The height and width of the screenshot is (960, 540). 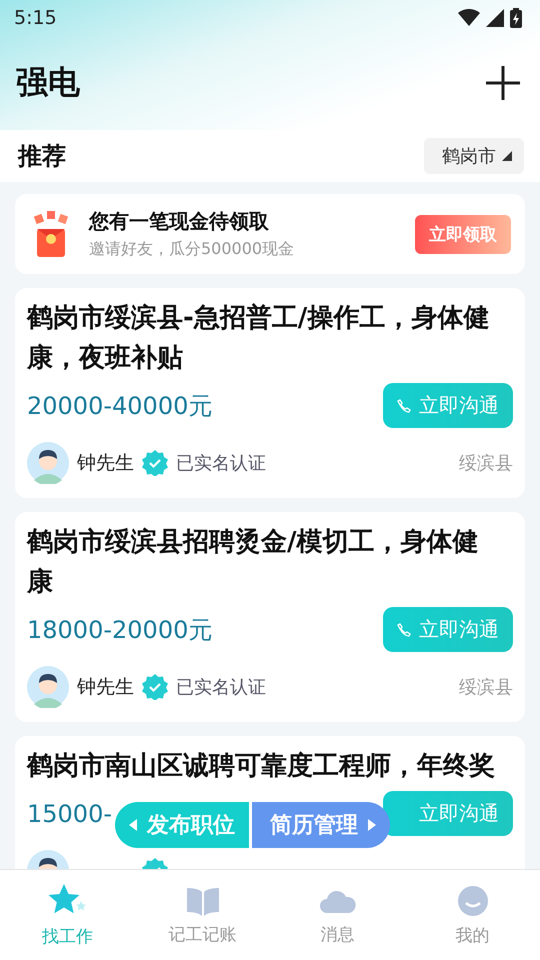 What do you see at coordinates (133, 825) in the screenshot?
I see `left-arrow-icon` at bounding box center [133, 825].